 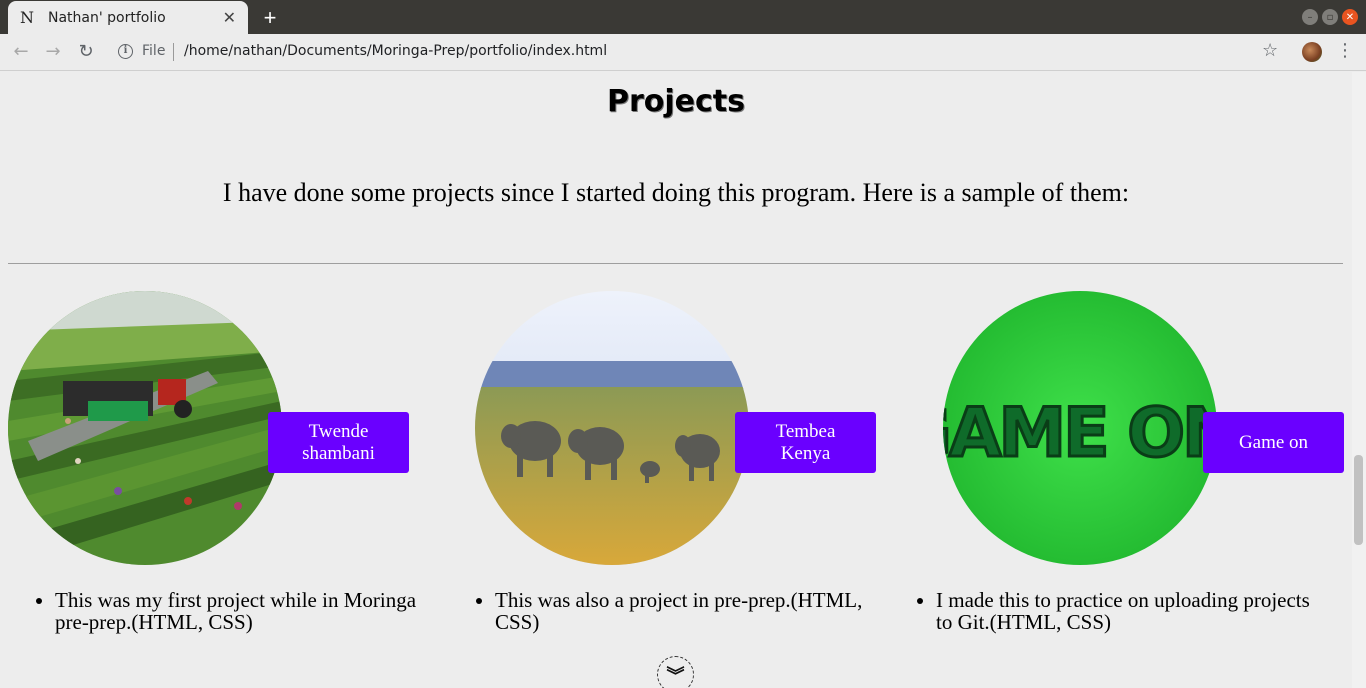 I want to click on browser-titlebar: N Nathan' portfolio ✕ + – ▫ ✕, so click(x=683, y=17).